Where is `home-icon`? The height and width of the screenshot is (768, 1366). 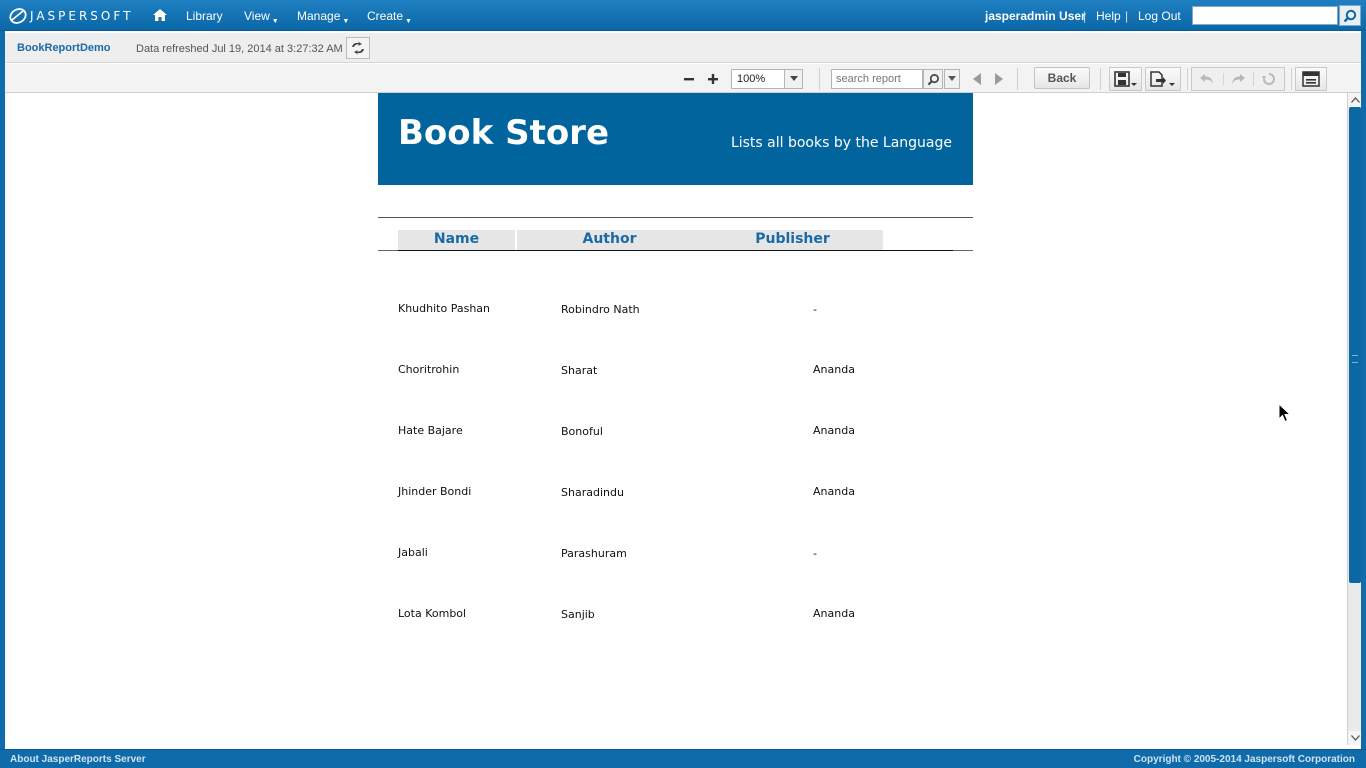
home-icon is located at coordinates (160, 15).